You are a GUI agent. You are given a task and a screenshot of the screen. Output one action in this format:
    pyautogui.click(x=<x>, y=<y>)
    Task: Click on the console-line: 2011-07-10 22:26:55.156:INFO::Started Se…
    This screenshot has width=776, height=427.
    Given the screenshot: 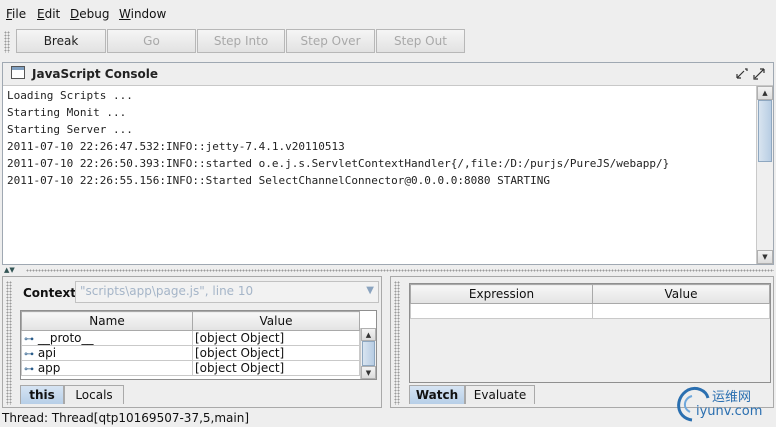 What is the action you would take?
    pyautogui.click(x=279, y=180)
    